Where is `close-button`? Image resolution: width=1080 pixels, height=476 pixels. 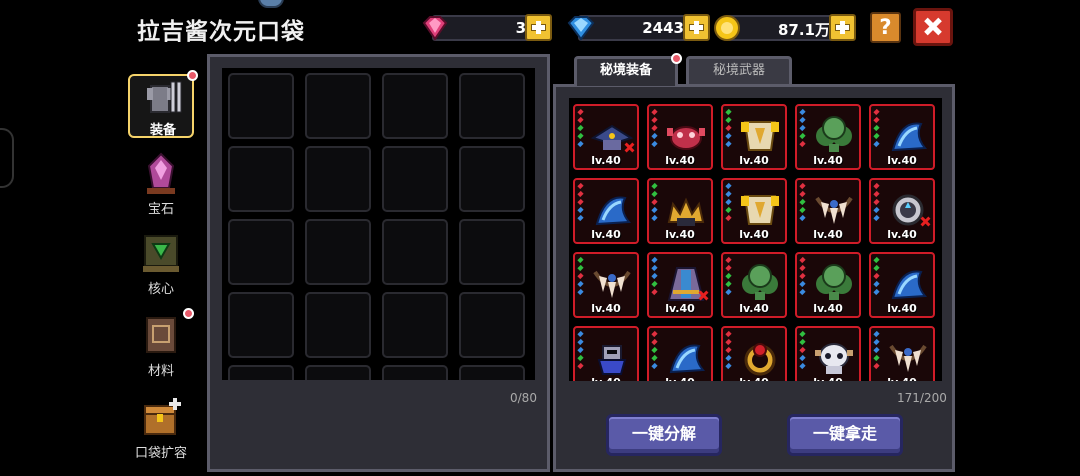 close-button is located at coordinates (933, 27).